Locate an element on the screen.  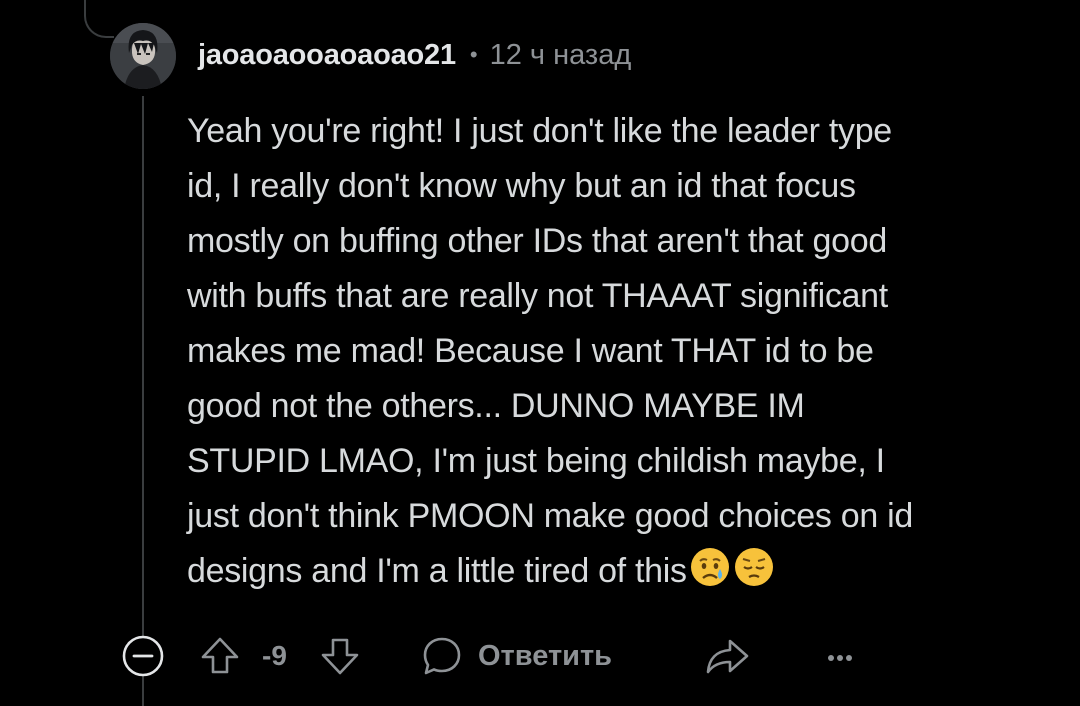
collapse-button is located at coordinates (143, 656).